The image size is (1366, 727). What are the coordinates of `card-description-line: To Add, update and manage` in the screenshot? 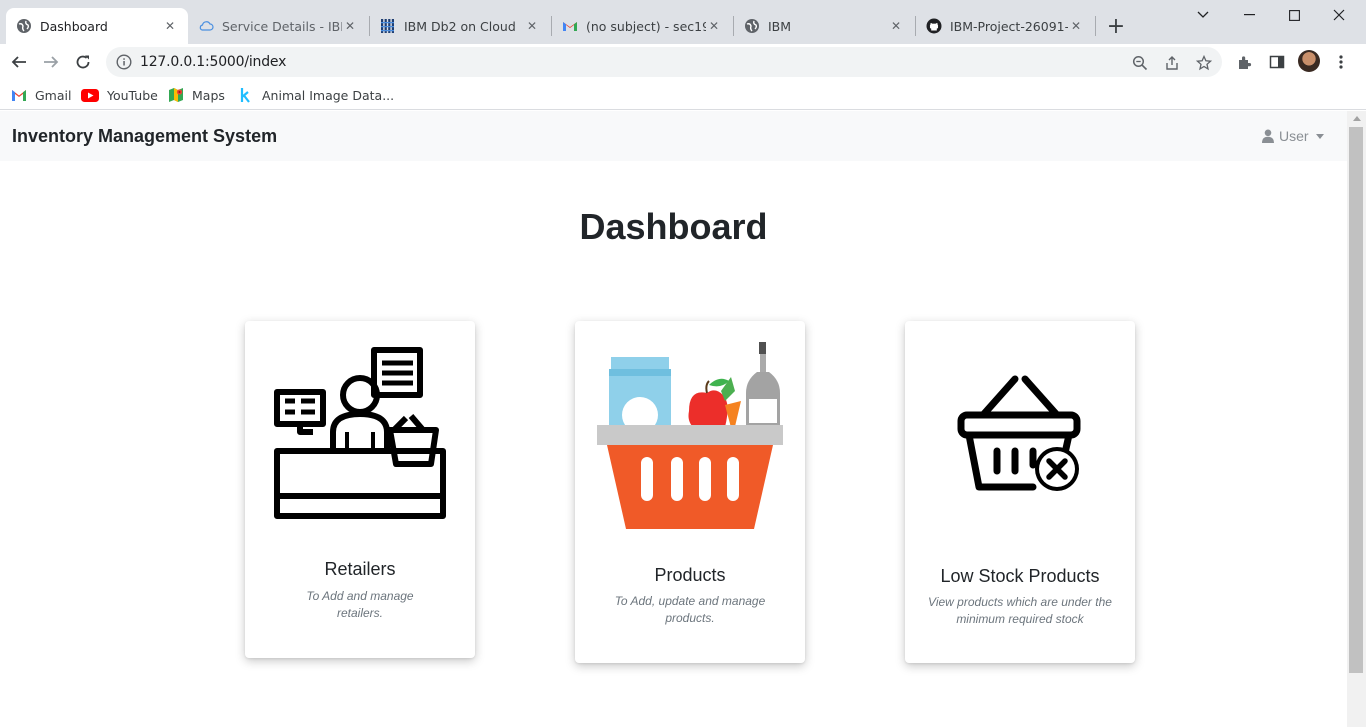 It's located at (690, 601).